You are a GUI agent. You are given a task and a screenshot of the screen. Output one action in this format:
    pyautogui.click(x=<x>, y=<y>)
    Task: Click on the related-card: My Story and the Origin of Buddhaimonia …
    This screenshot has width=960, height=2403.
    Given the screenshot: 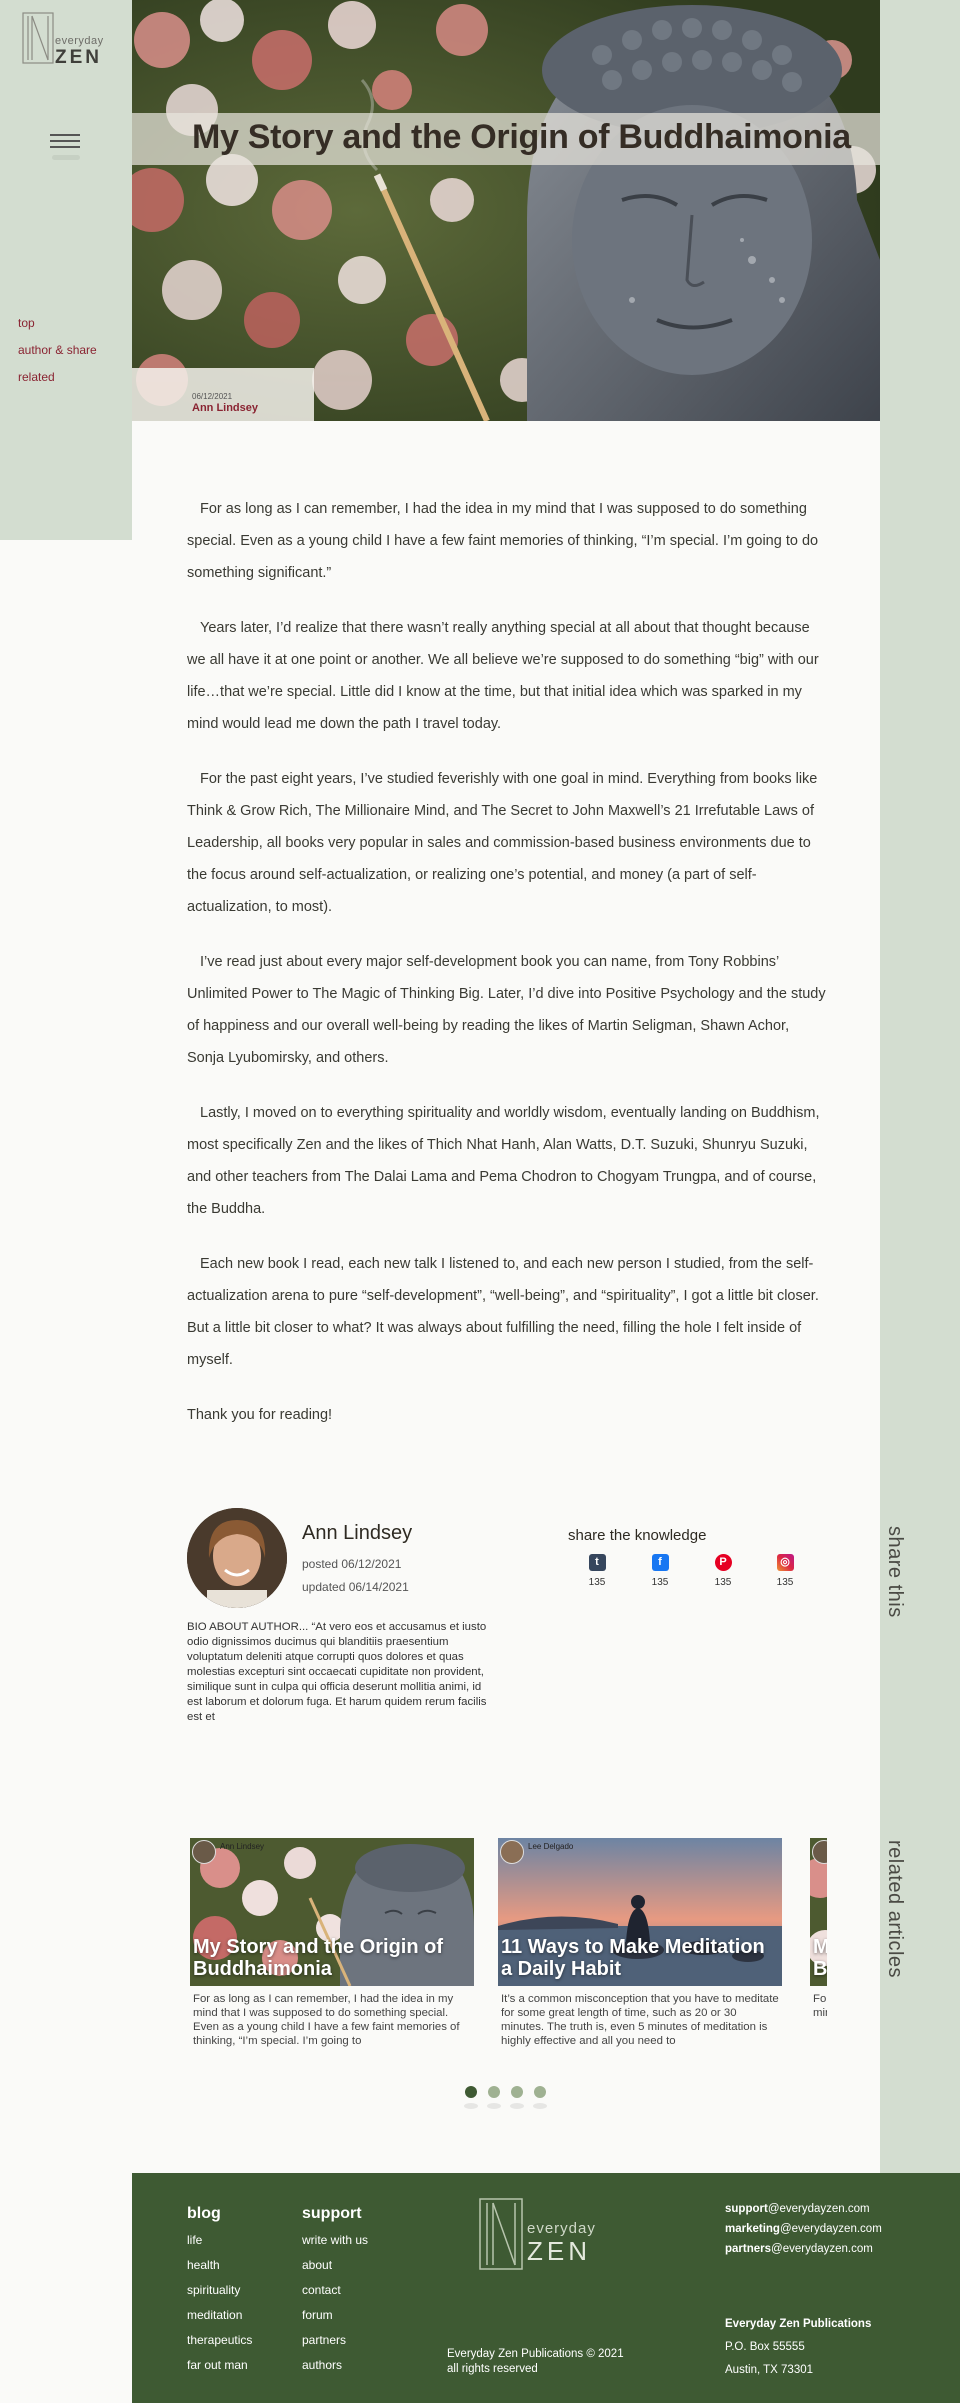 What is the action you would take?
    pyautogui.click(x=818, y=1943)
    